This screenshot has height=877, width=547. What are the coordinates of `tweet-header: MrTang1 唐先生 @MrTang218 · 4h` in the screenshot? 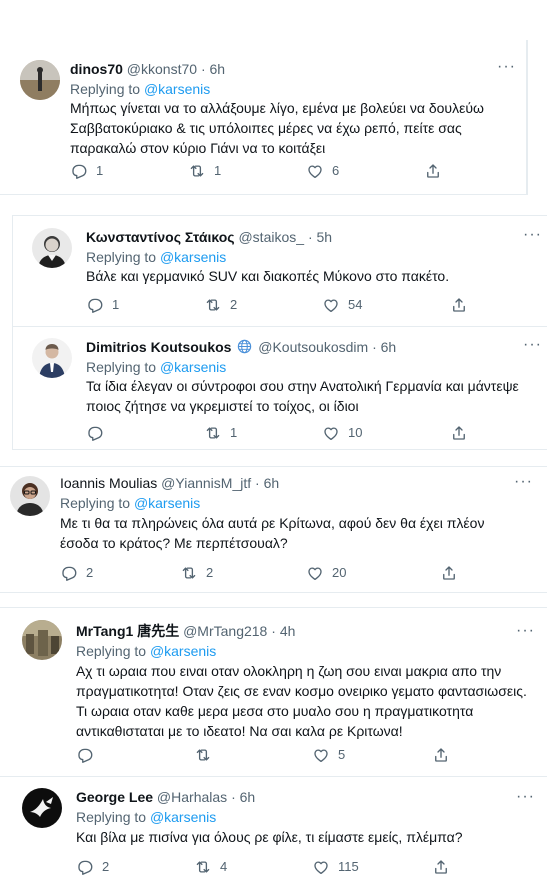 It's located at (185, 631).